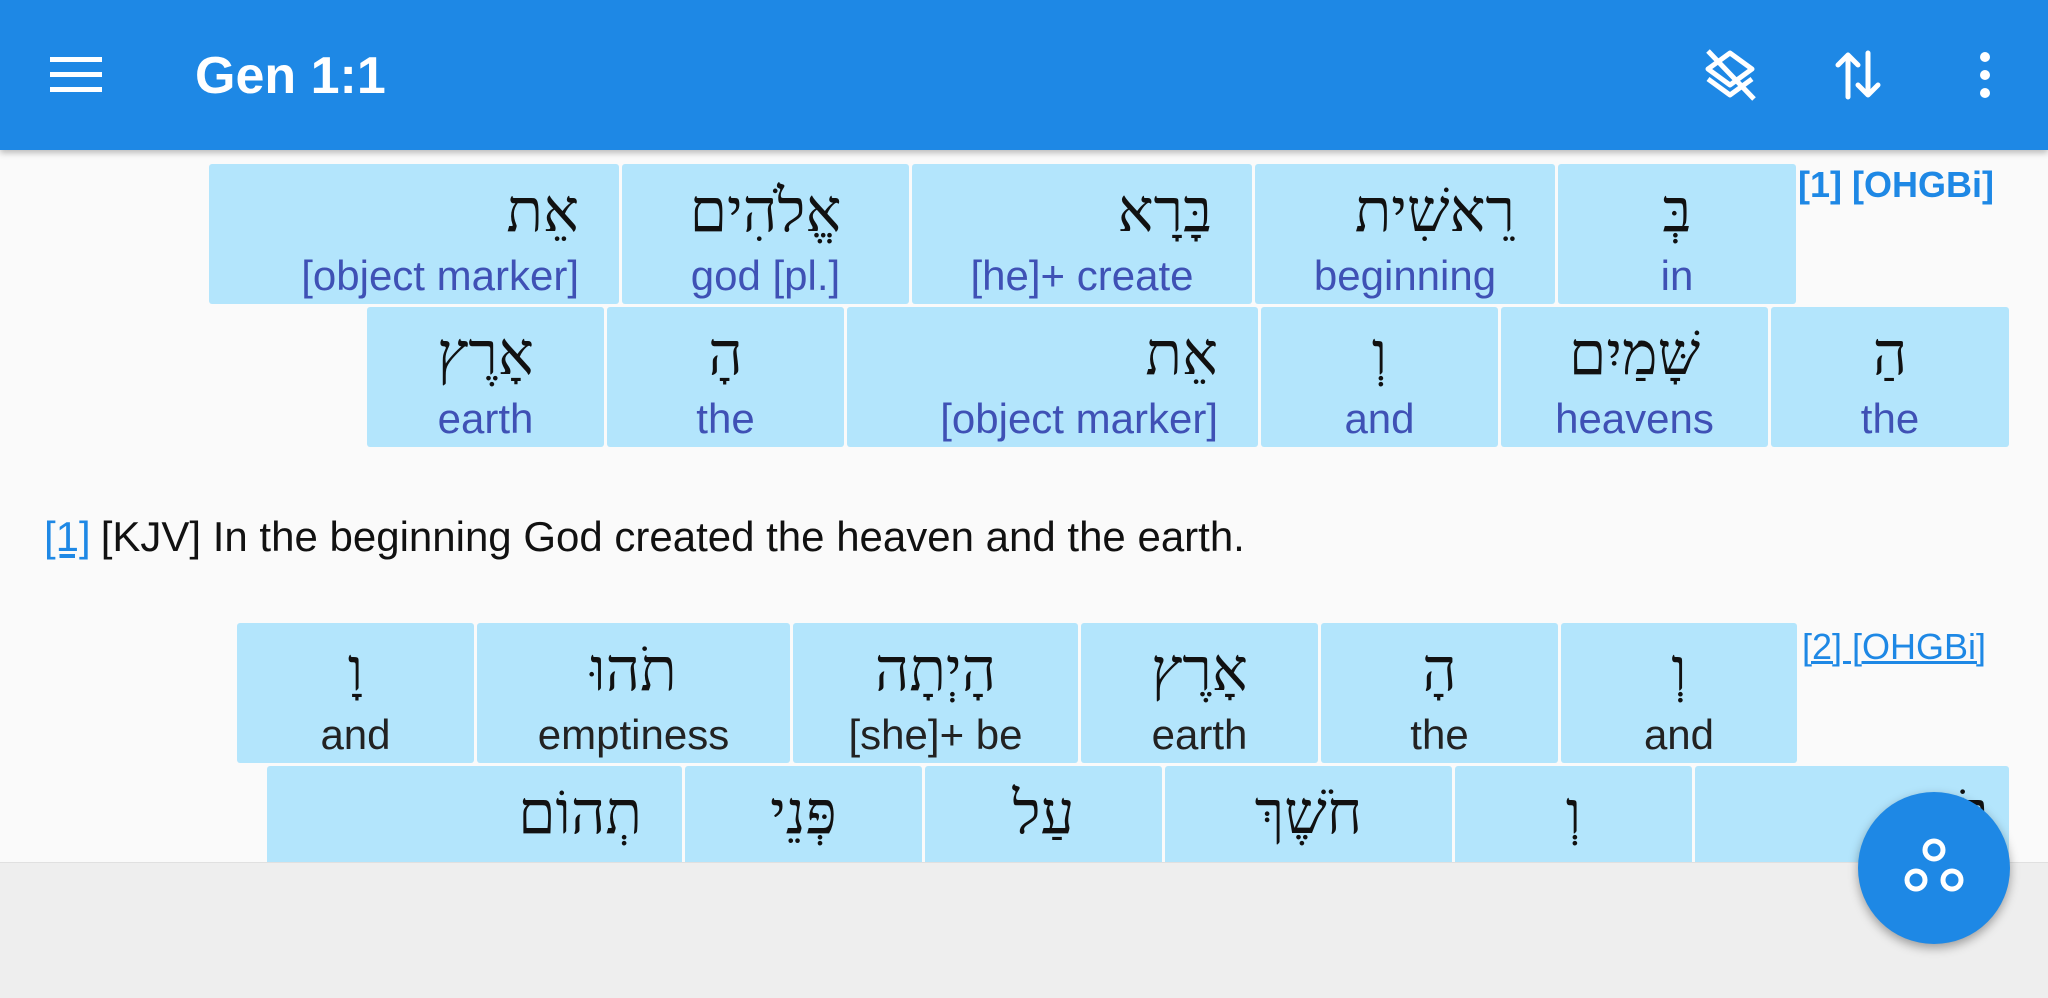 This screenshot has height=998, width=2048. I want to click on verse-2-reference: [2] [OHGBi], so click(1894, 647).